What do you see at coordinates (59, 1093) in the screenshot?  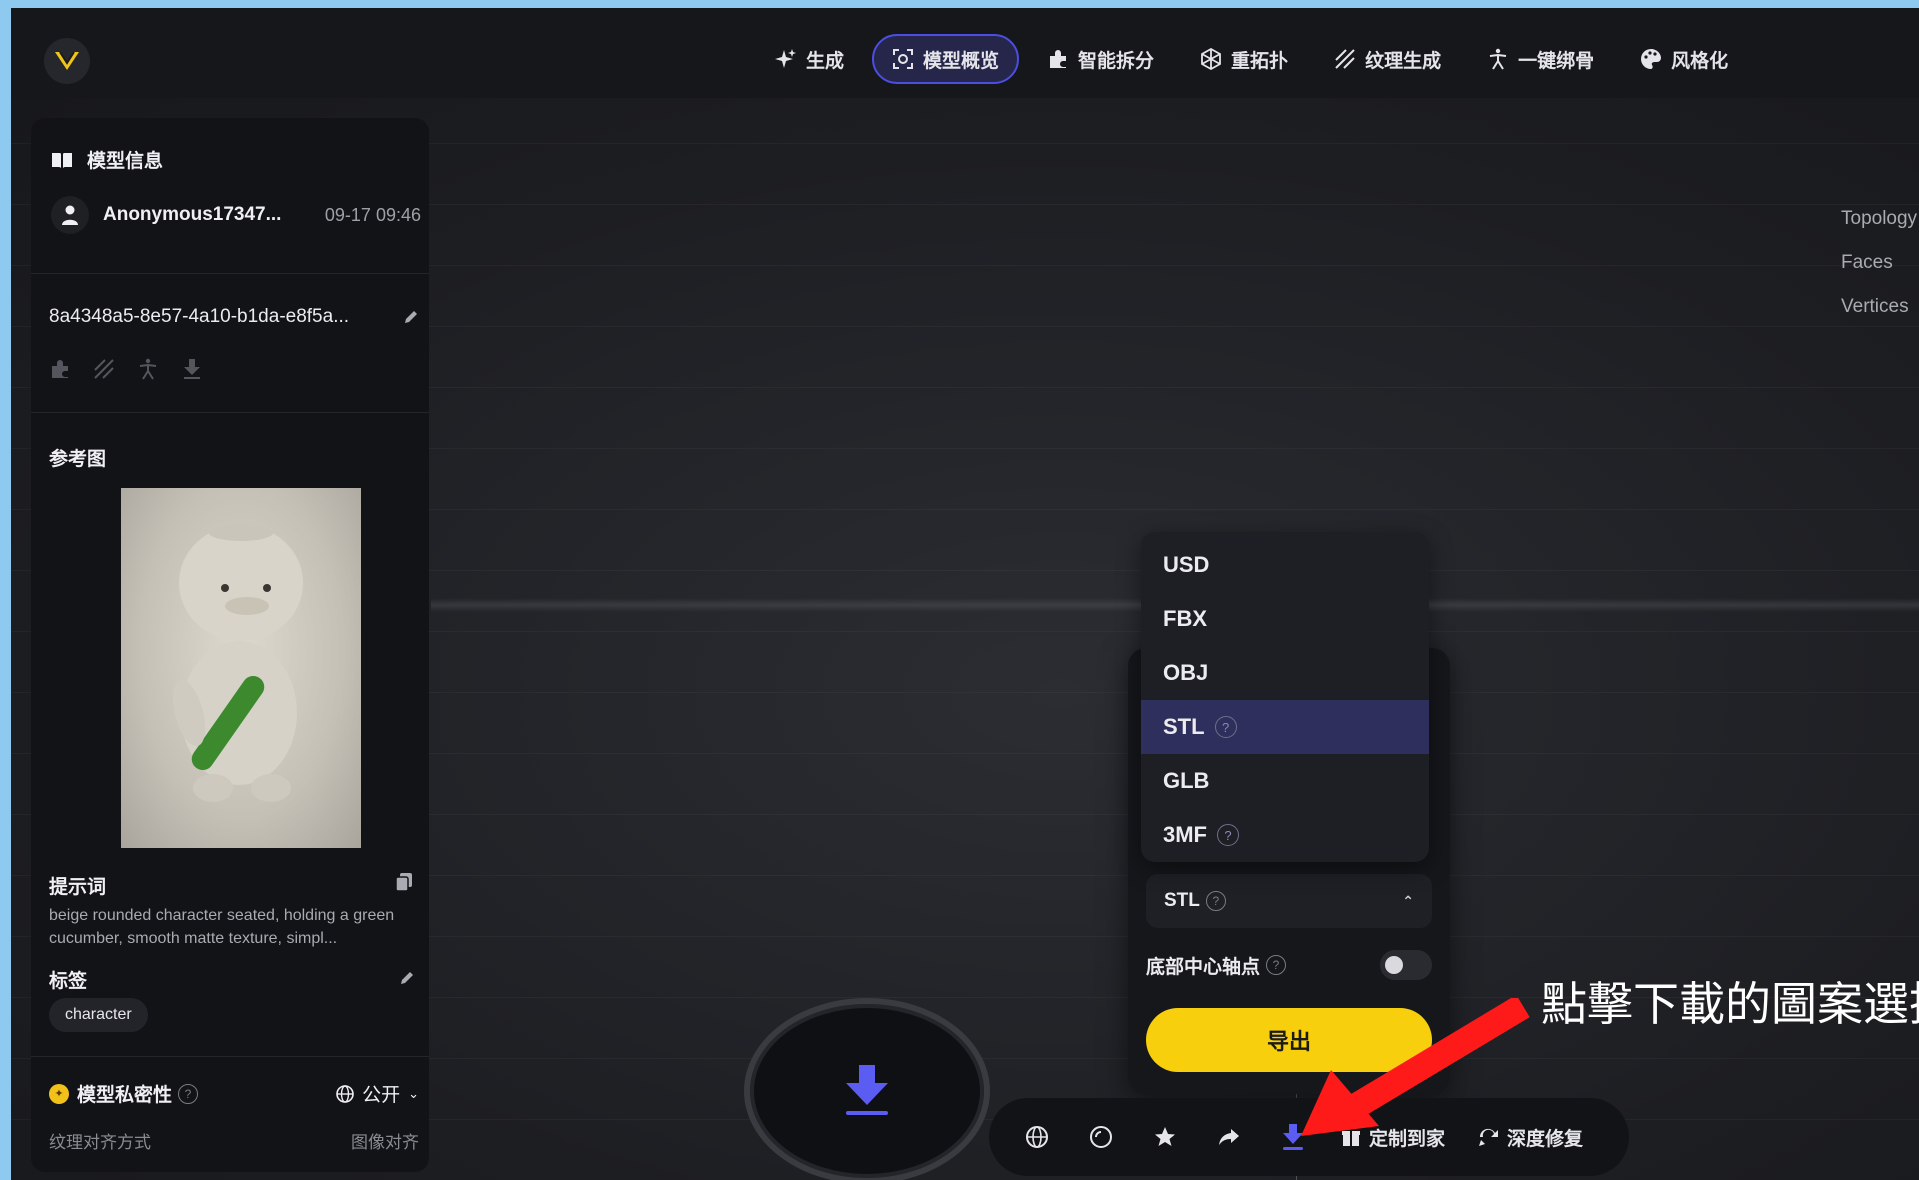 I see `coin-icon: ✦` at bounding box center [59, 1093].